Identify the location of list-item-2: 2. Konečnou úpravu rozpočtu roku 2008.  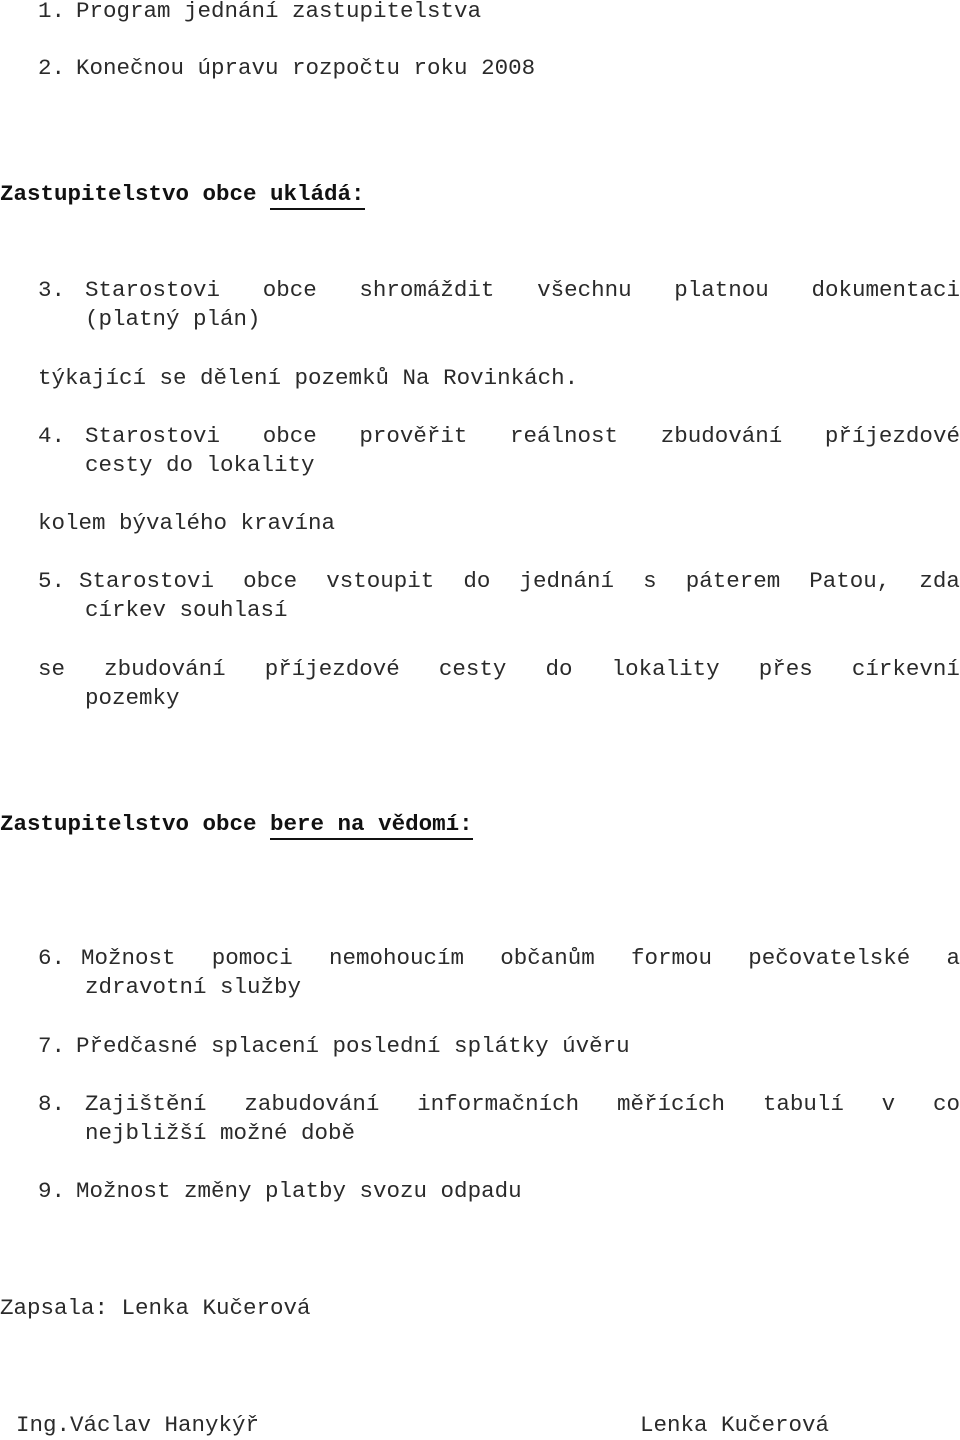
(286, 68).